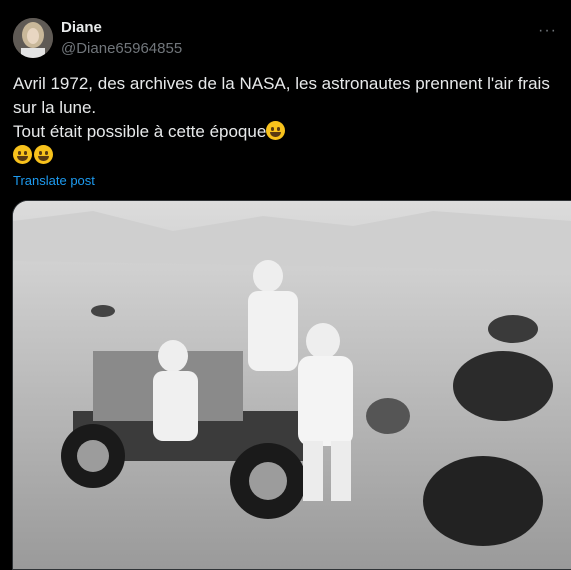 This screenshot has height=570, width=571. I want to click on author-handle: @Diane65964855, so click(121, 48).